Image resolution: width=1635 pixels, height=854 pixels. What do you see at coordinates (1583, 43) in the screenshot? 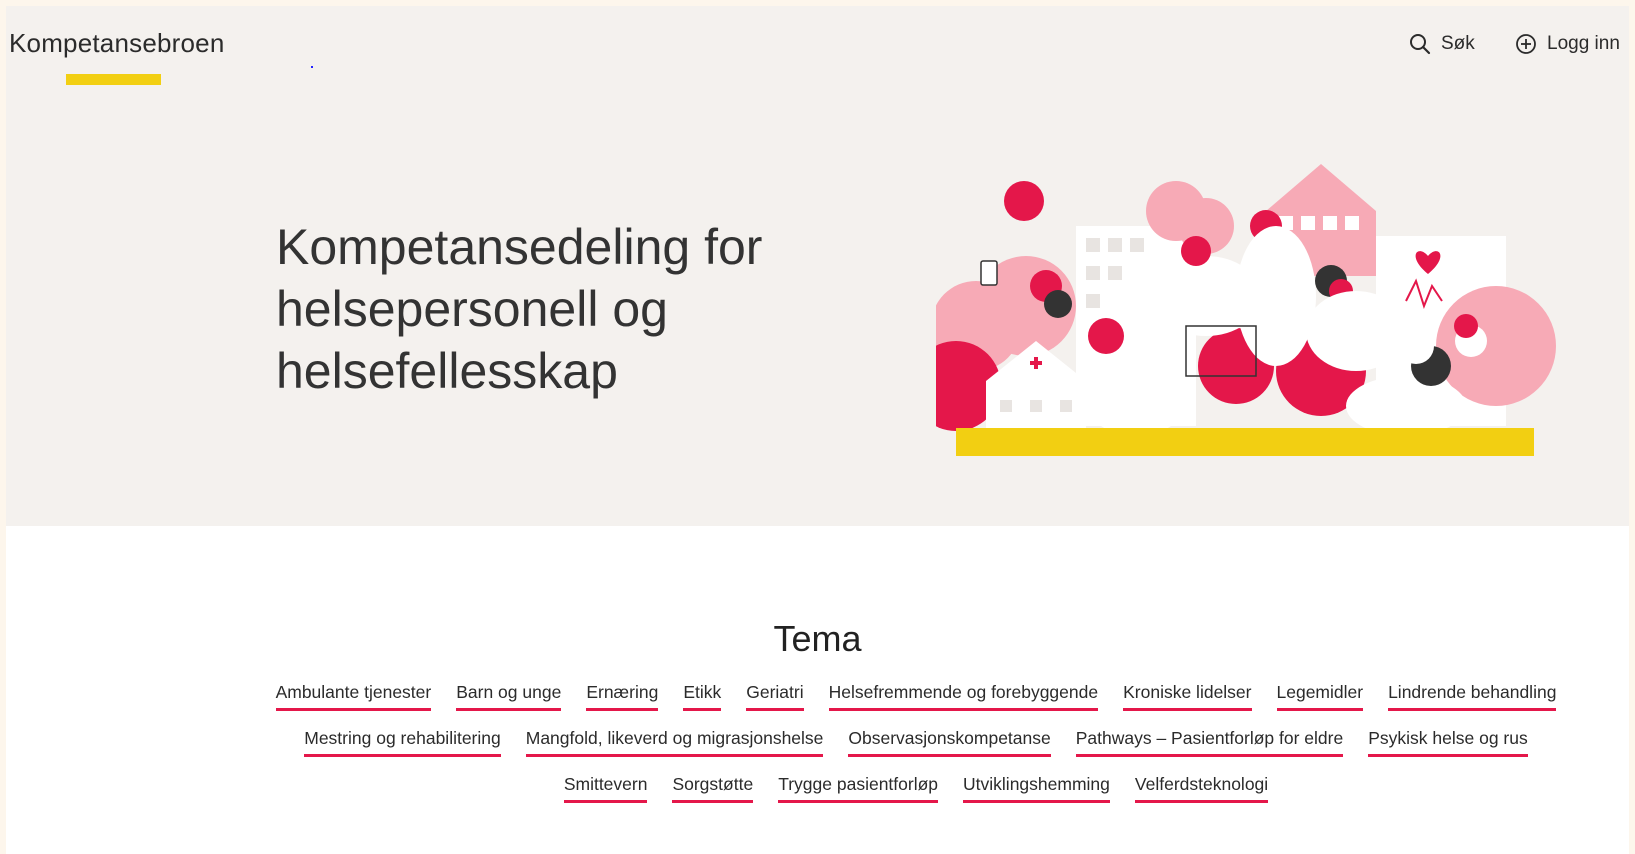
I see `login-label: Logg inn` at bounding box center [1583, 43].